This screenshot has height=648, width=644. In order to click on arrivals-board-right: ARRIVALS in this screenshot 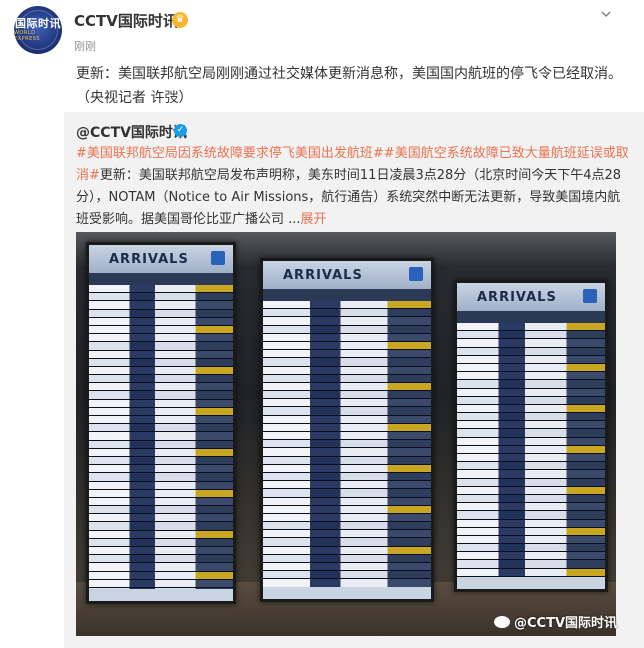, I will do `click(531, 436)`.